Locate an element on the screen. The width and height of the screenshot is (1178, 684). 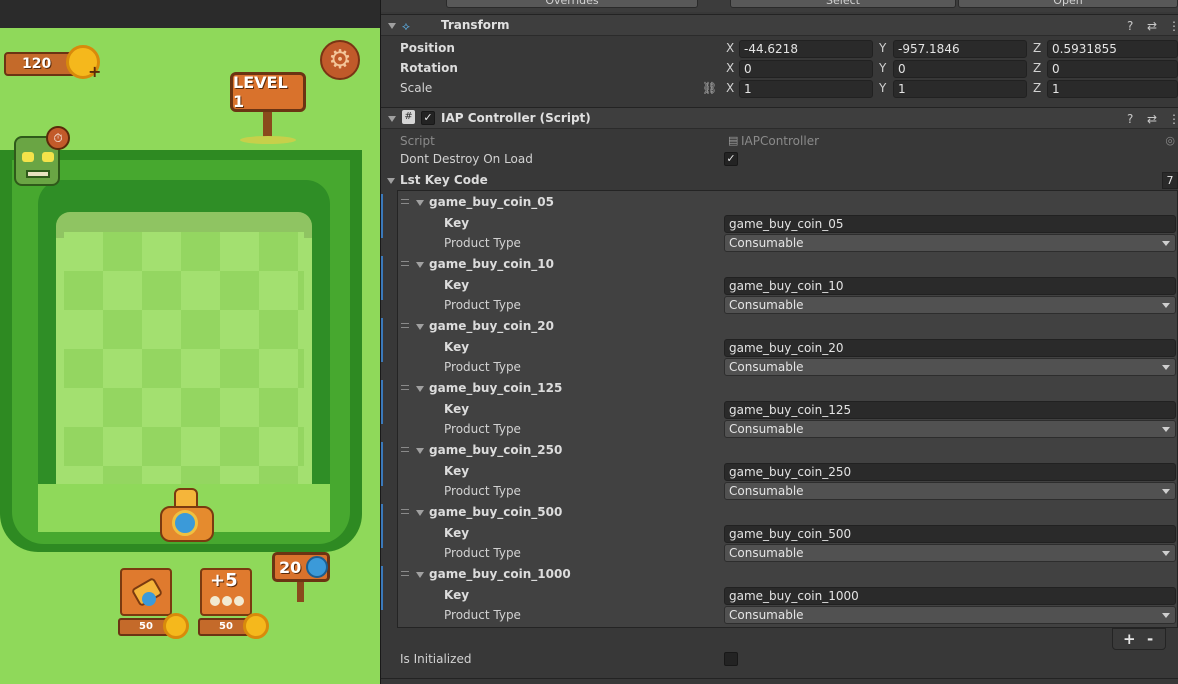
rotation-x-field: 0 is located at coordinates (806, 69).